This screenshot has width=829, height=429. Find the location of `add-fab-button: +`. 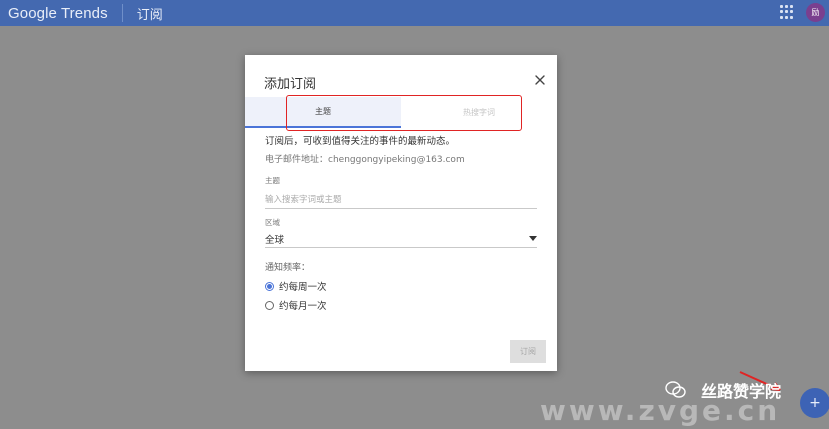

add-fab-button: + is located at coordinates (814, 403).